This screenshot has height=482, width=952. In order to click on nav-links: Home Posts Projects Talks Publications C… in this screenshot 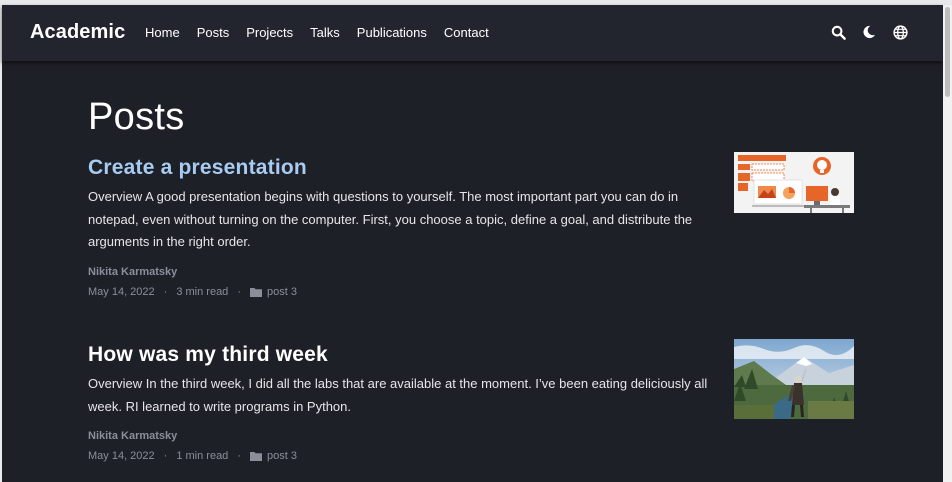, I will do `click(325, 32)`.